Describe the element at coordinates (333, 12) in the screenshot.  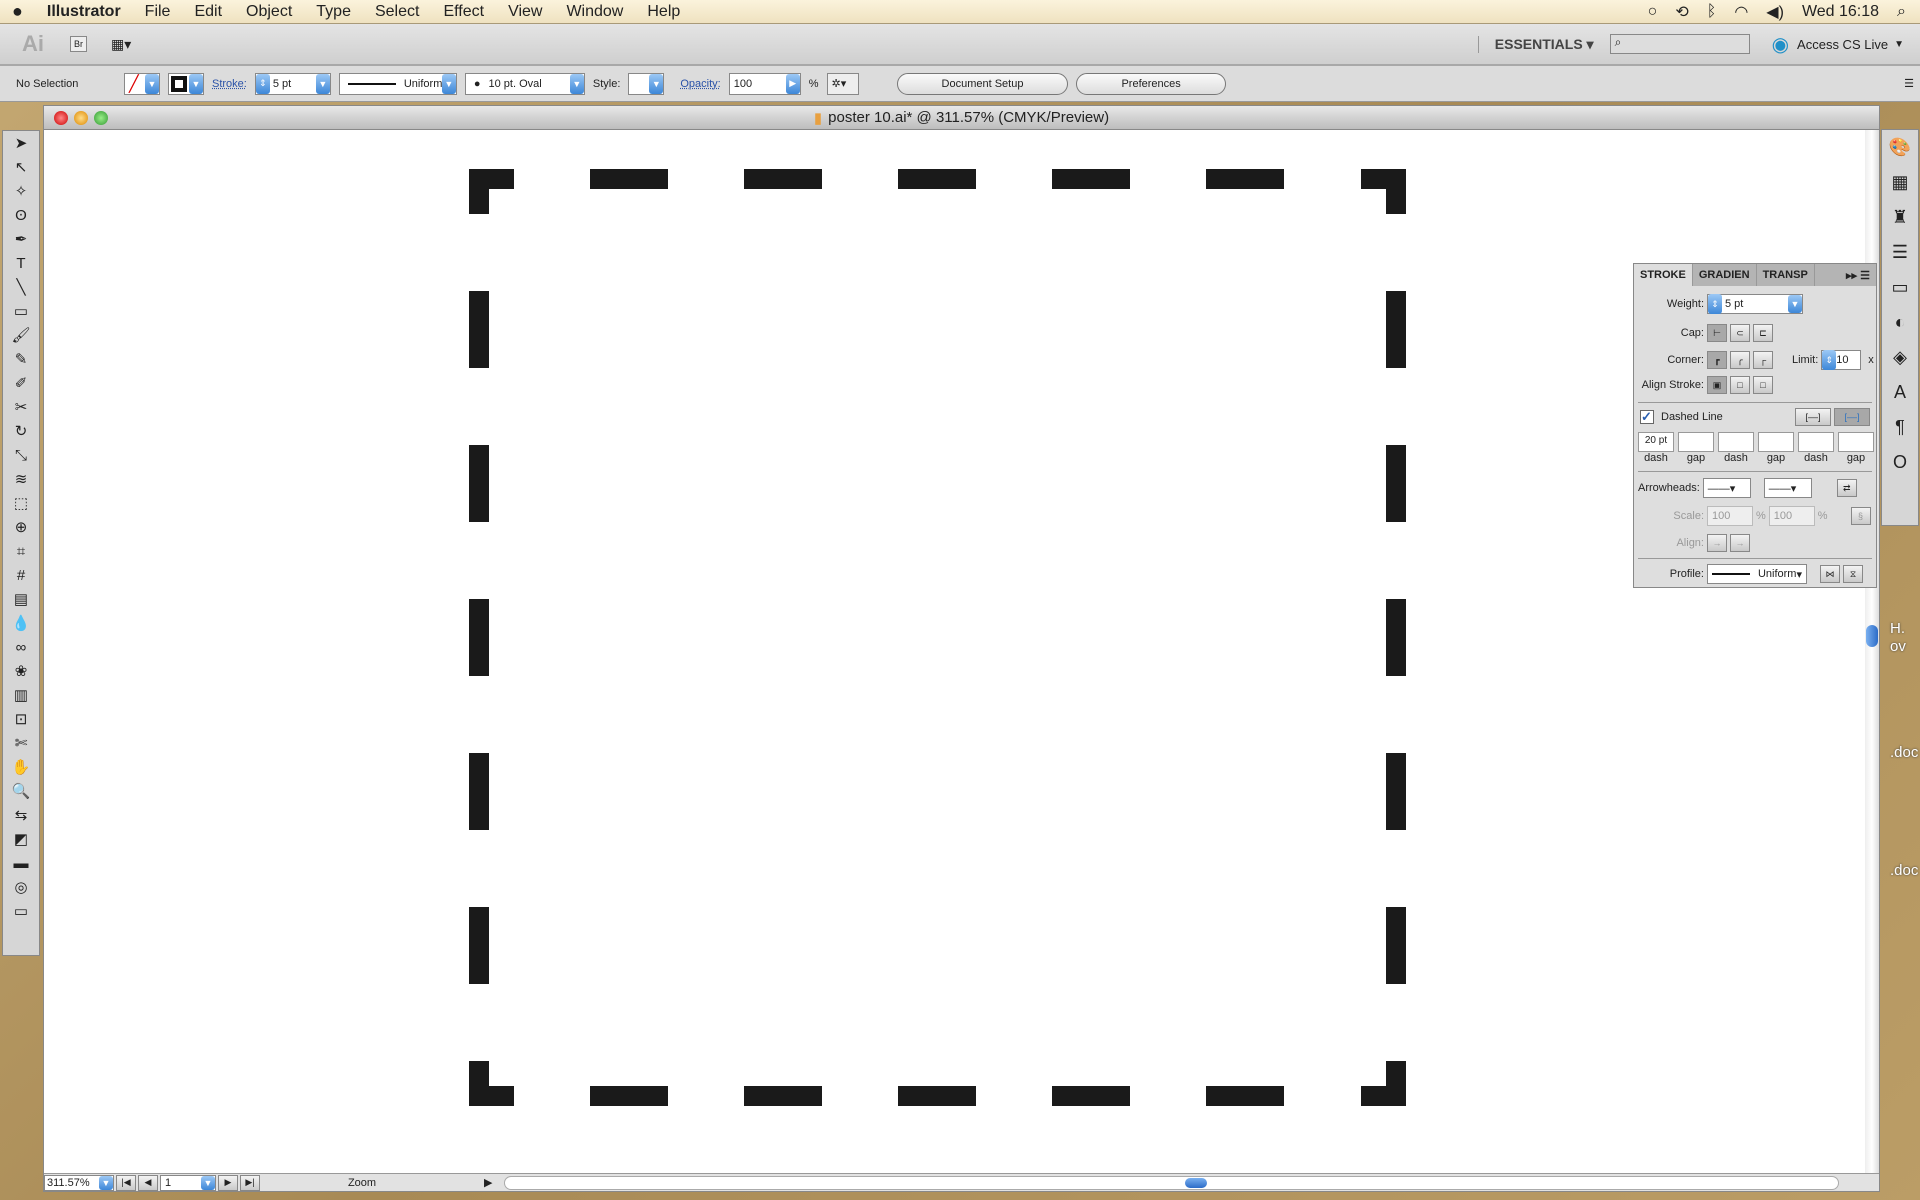
I see `menu-type: Type` at that location.